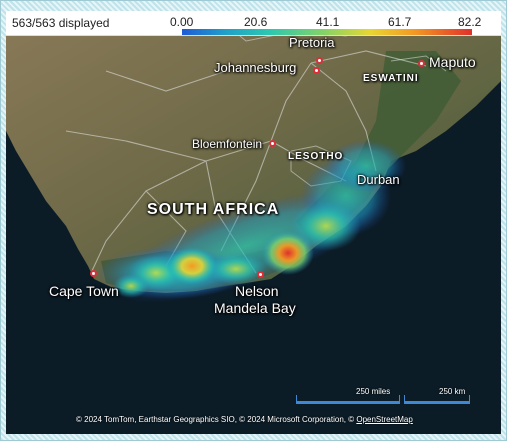  Describe the element at coordinates (213, 209) in the screenshot. I see `country-label-south-africa: SOUTH AFRICA` at that location.